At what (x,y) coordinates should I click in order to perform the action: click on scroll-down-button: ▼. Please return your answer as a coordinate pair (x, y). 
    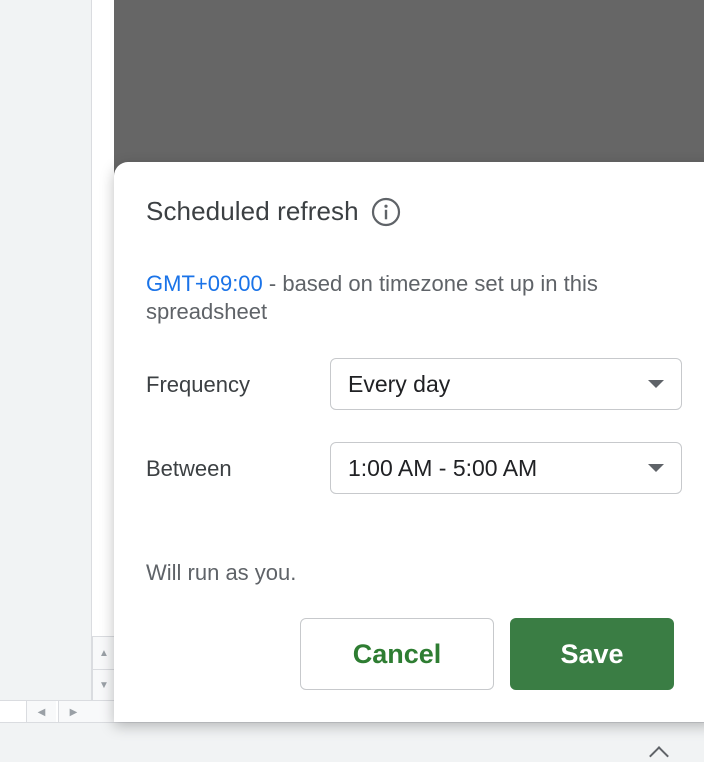
    Looking at the image, I should click on (104, 685).